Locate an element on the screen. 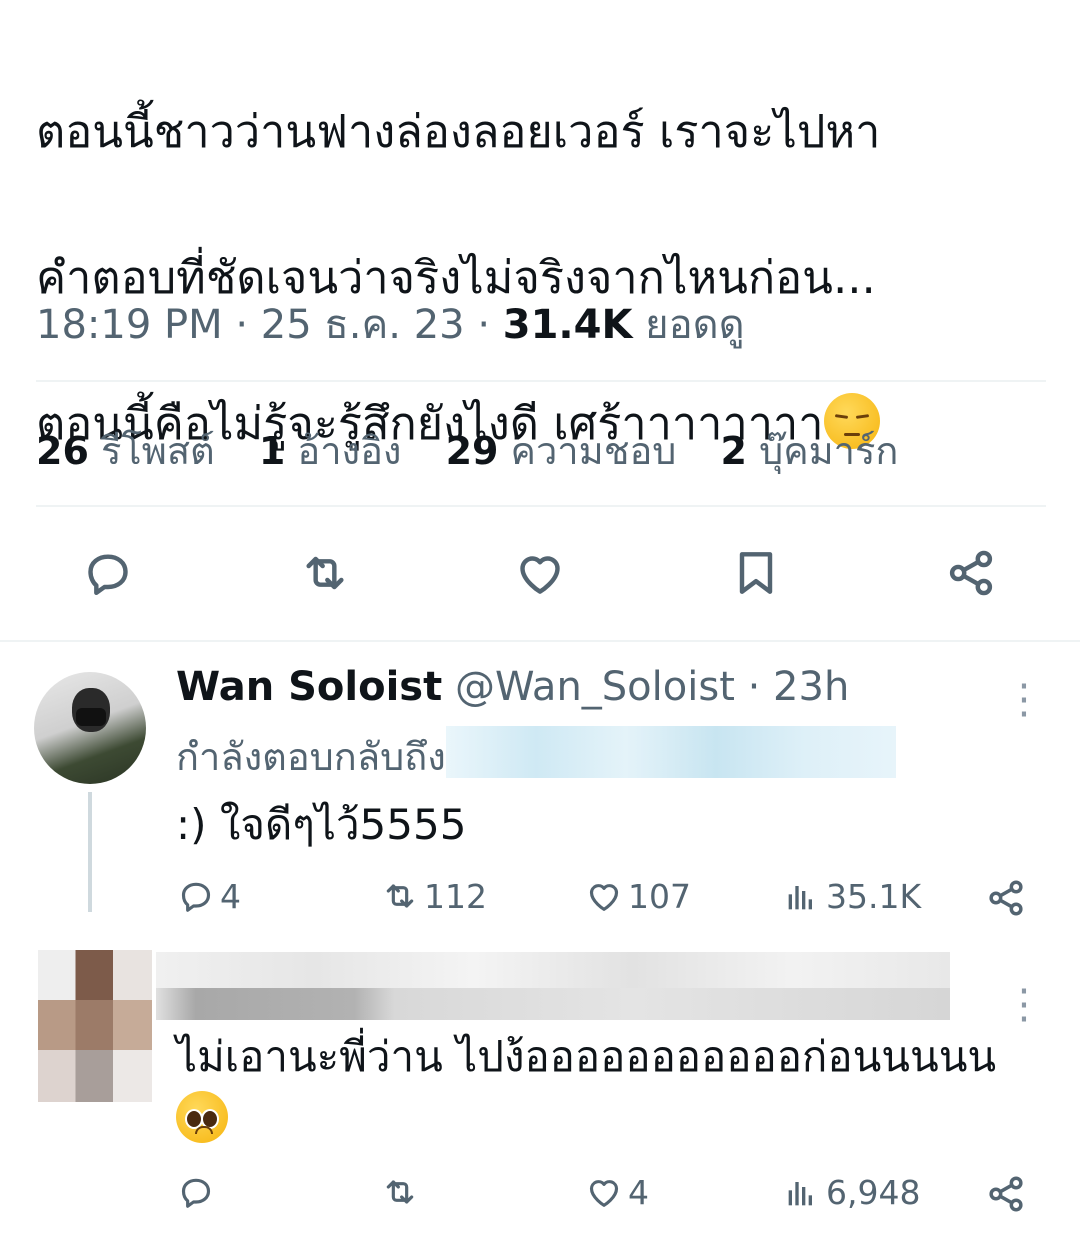  bookmark-icon is located at coordinates (756, 573).